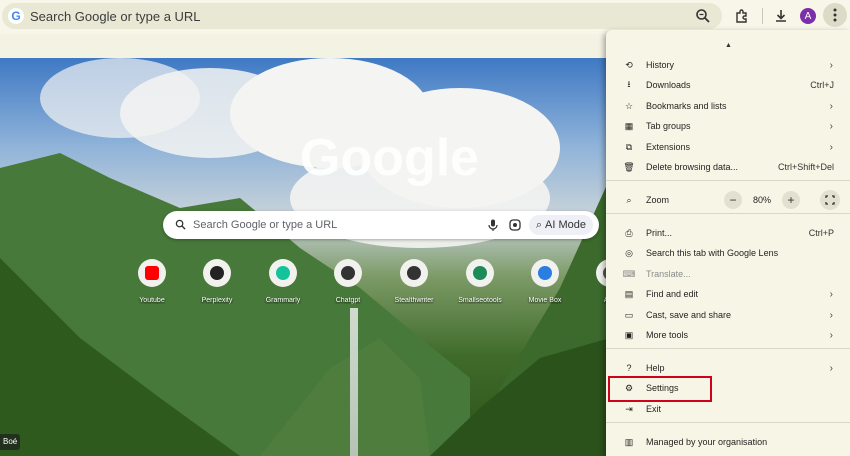 The image size is (850, 456). What do you see at coordinates (629, 105) in the screenshot?
I see `star-icon: ☆` at bounding box center [629, 105].